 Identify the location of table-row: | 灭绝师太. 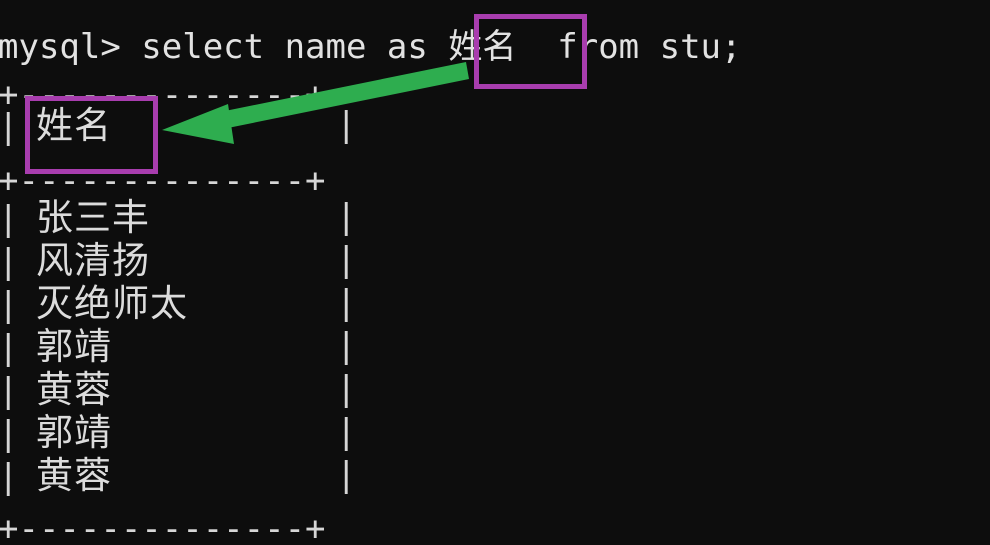
(94, 304).